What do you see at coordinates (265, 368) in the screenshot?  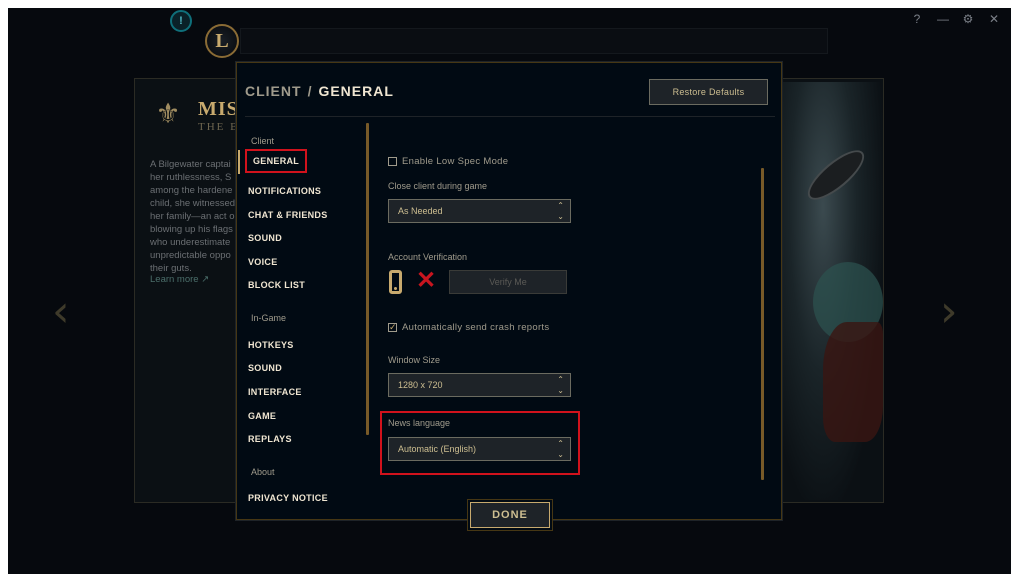 I see `sidebar-item-ingame-sound: SOUND` at bounding box center [265, 368].